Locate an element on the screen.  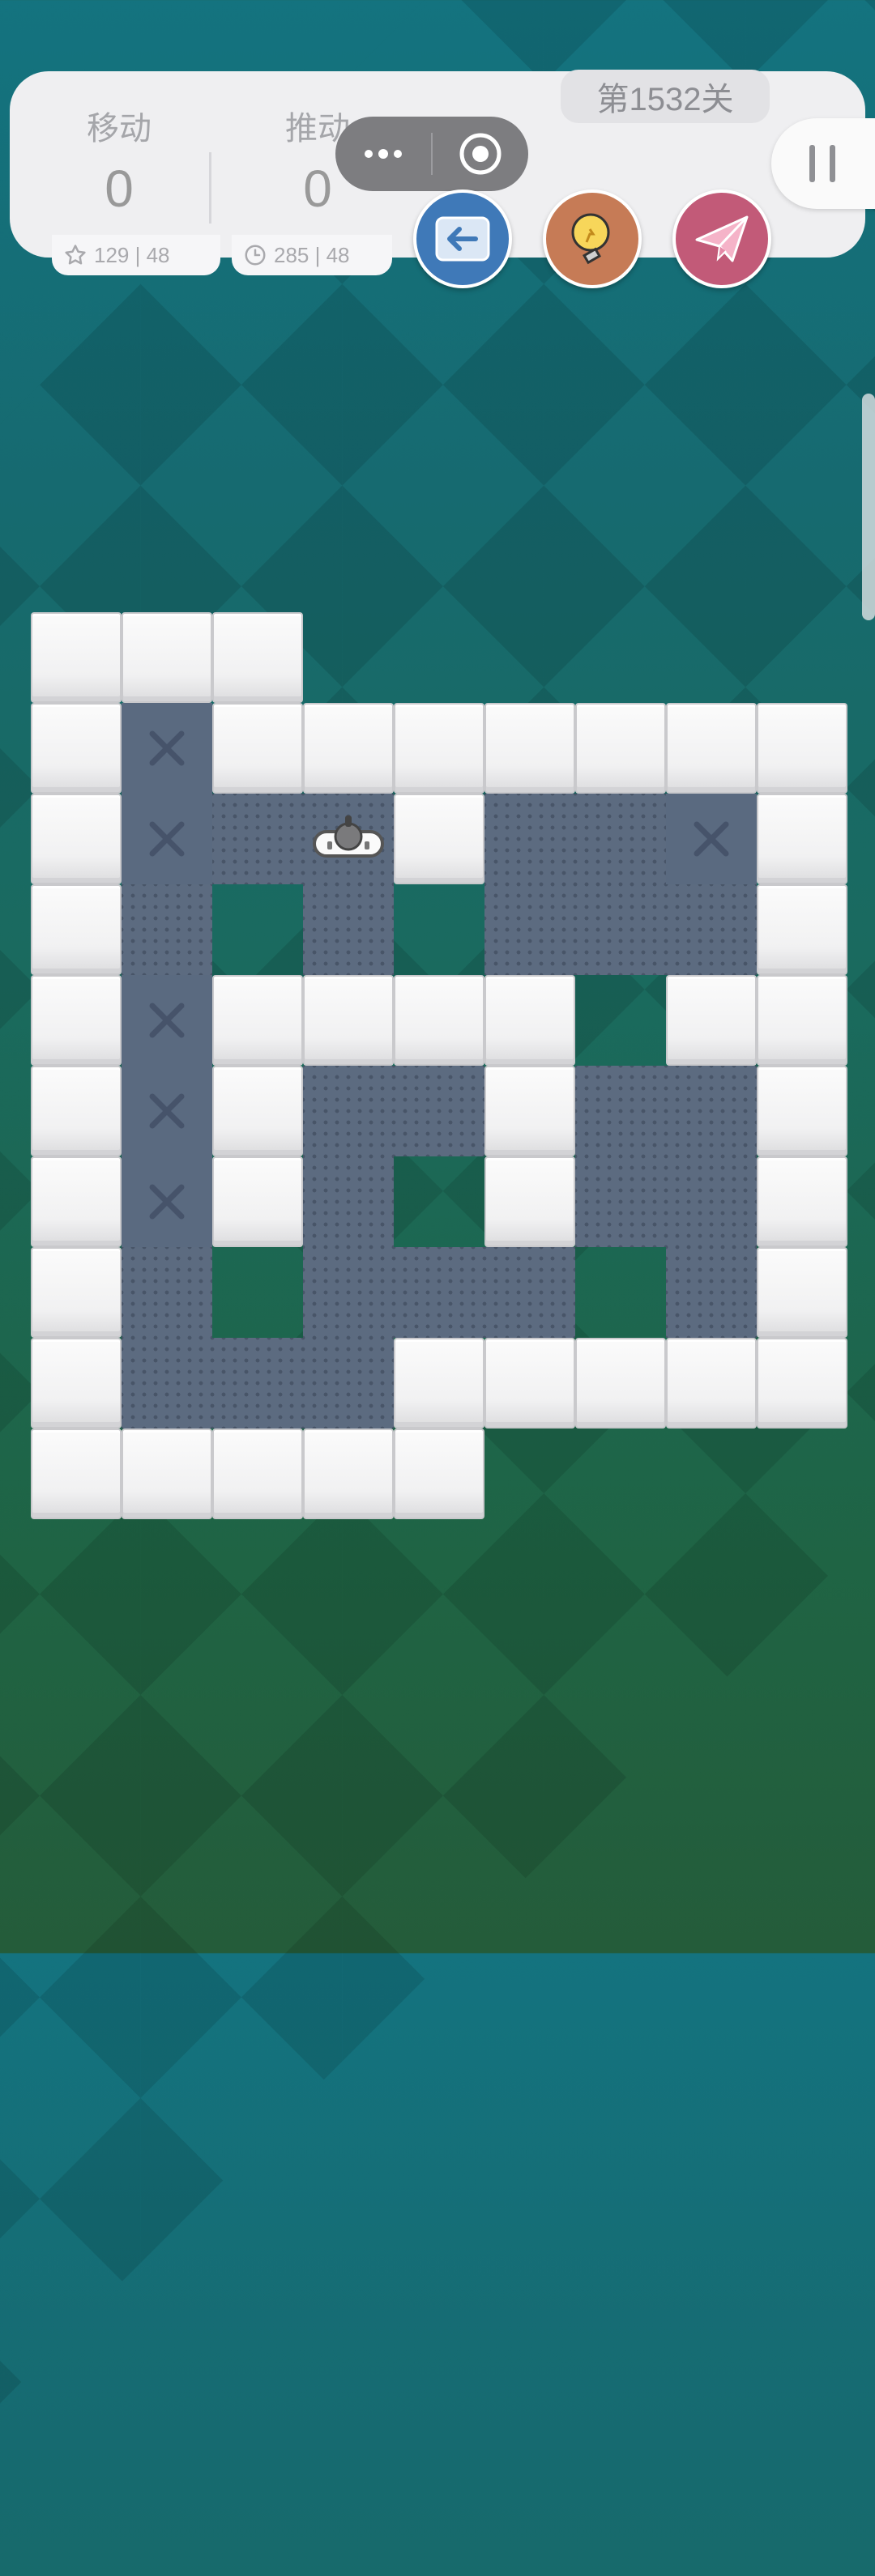
level-indicator: 第1532关 is located at coordinates (665, 96).